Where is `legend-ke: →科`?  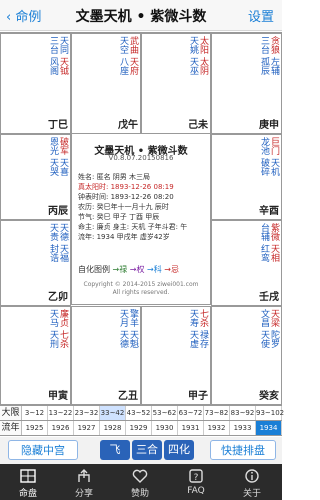
legend-ke: →科 is located at coordinates (154, 269).